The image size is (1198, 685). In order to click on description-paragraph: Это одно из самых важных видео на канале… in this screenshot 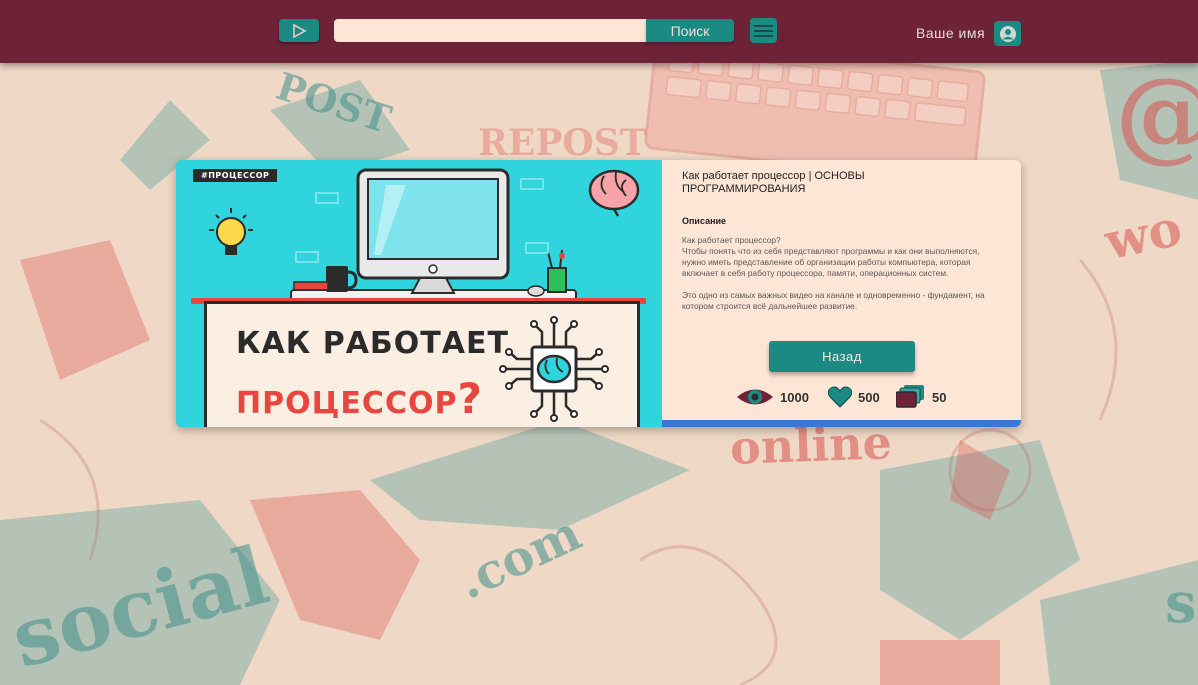, I will do `click(833, 300)`.